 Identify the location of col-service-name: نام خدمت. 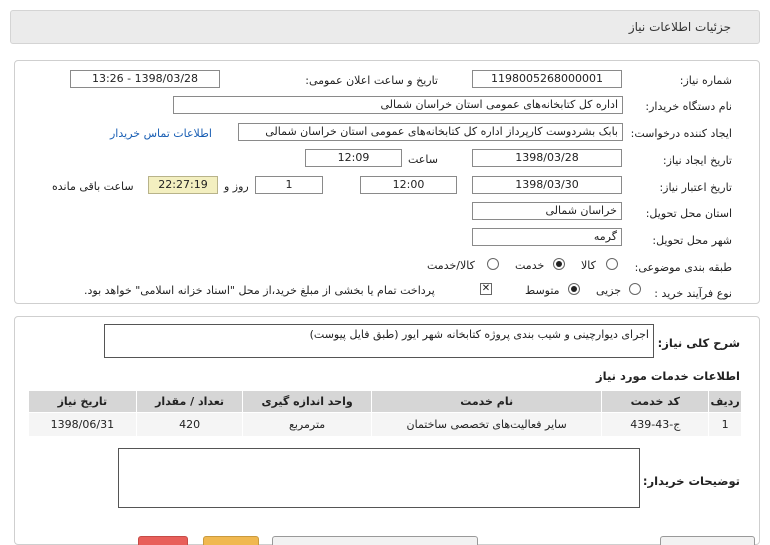
(486, 401).